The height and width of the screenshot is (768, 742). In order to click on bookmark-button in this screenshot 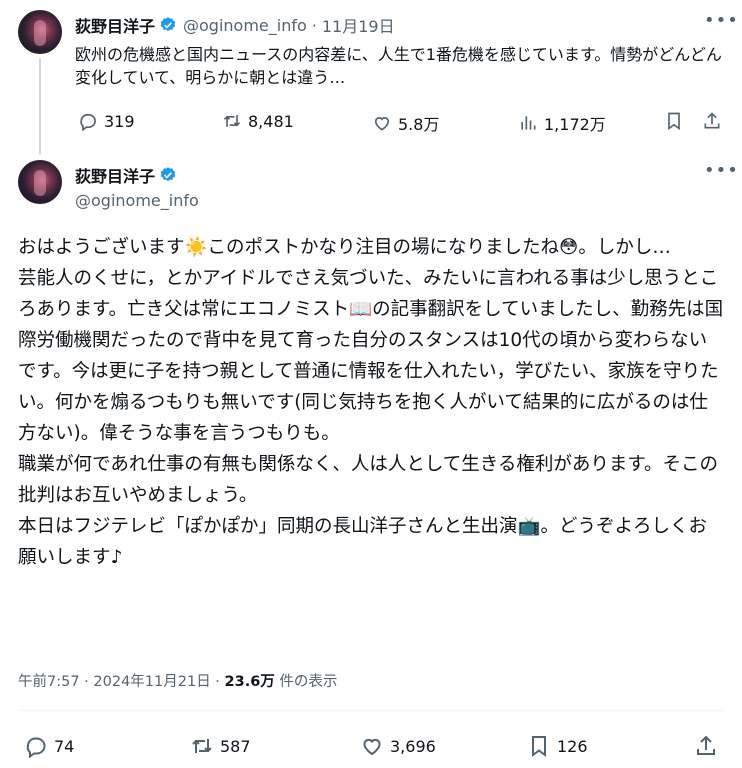, I will do `click(674, 121)`.